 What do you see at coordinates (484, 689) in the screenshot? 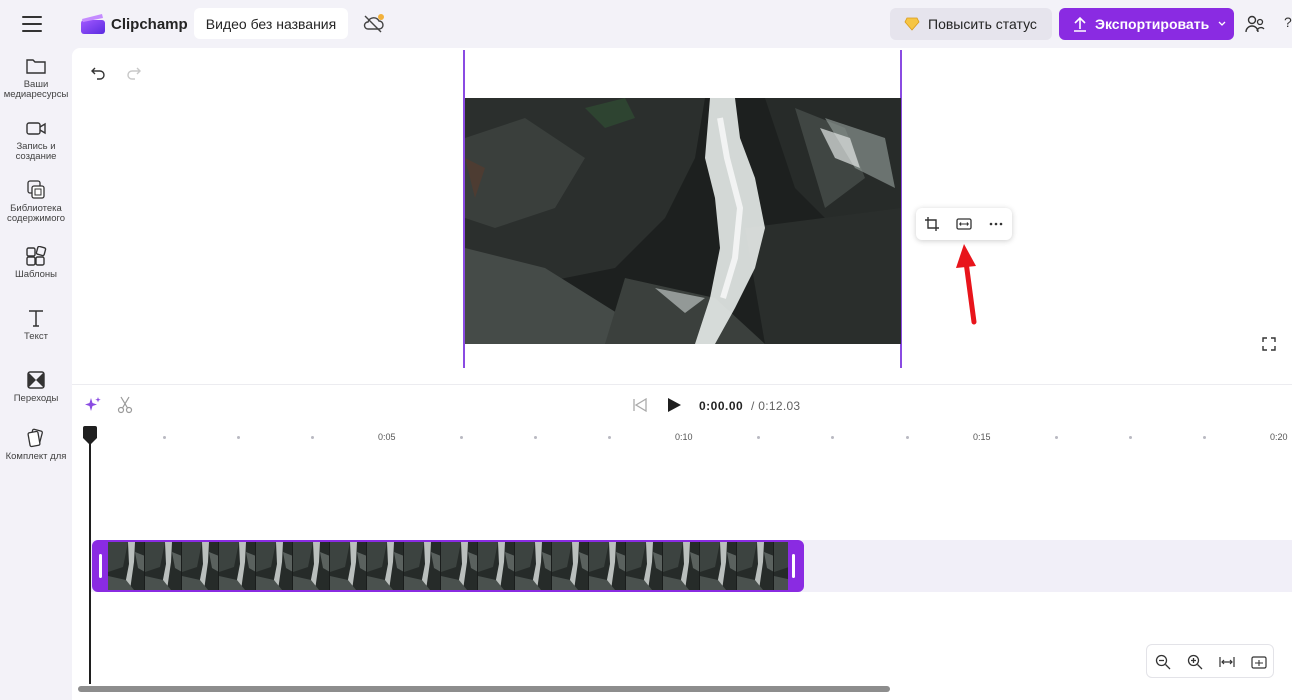
I see `timeline-horizontal-scrollbar` at bounding box center [484, 689].